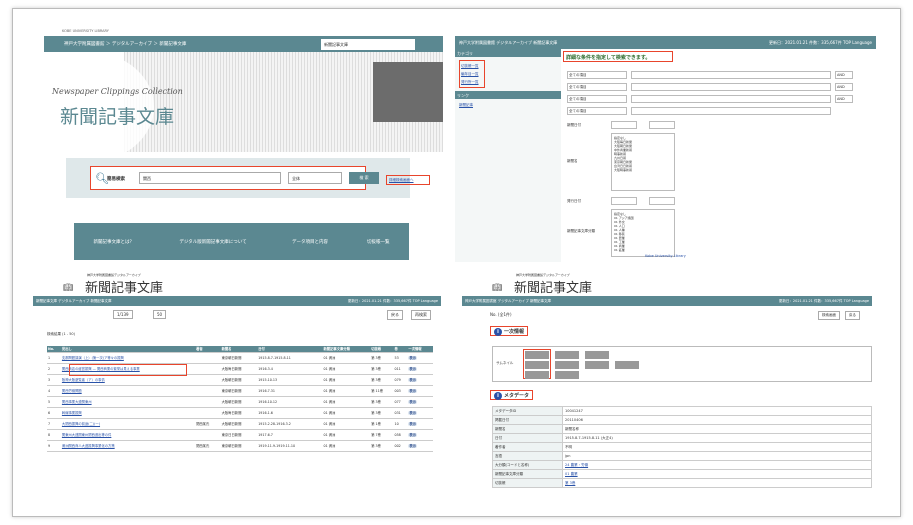 The image size is (913, 525). I want to click on sidebar-link: 新聞記事, so click(508, 105).